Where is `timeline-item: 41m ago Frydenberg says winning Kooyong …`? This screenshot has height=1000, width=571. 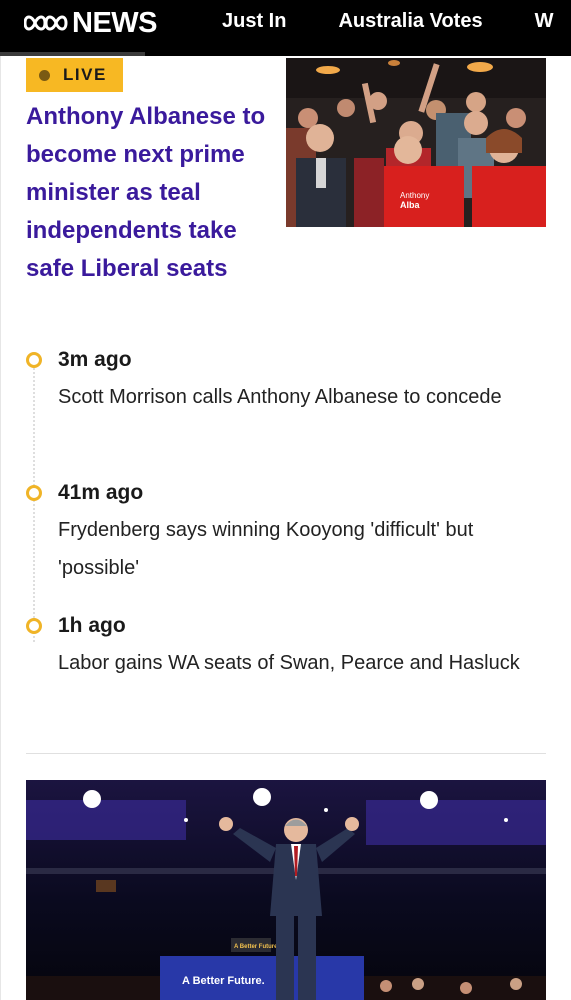 timeline-item: 41m ago Frydenberg says winning Kooyong … is located at coordinates (289, 539).